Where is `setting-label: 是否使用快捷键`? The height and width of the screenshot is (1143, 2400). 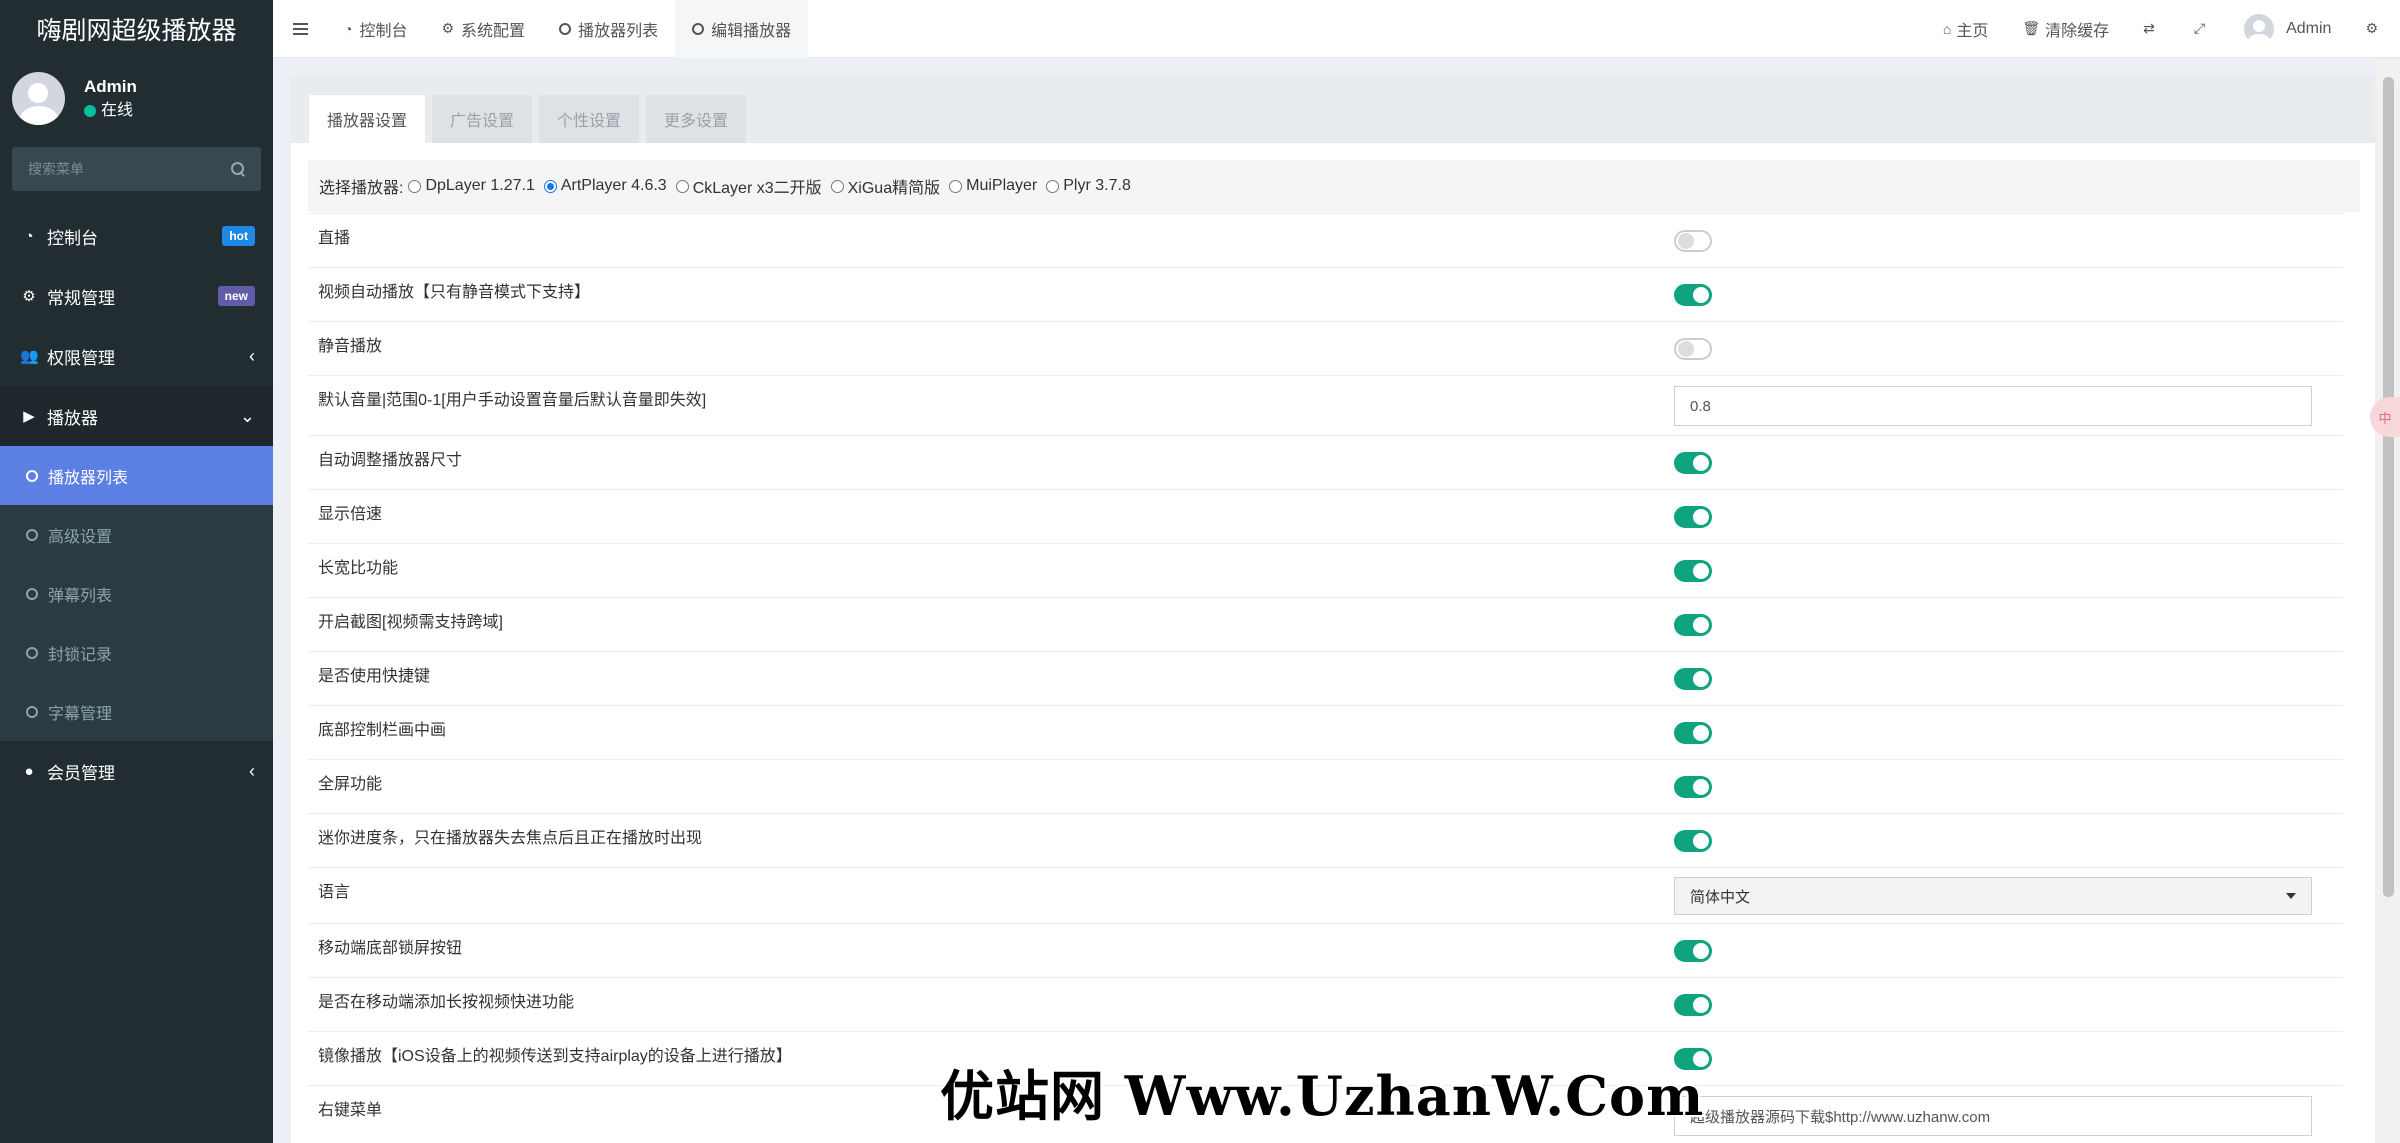 setting-label: 是否使用快捷键 is located at coordinates (374, 676).